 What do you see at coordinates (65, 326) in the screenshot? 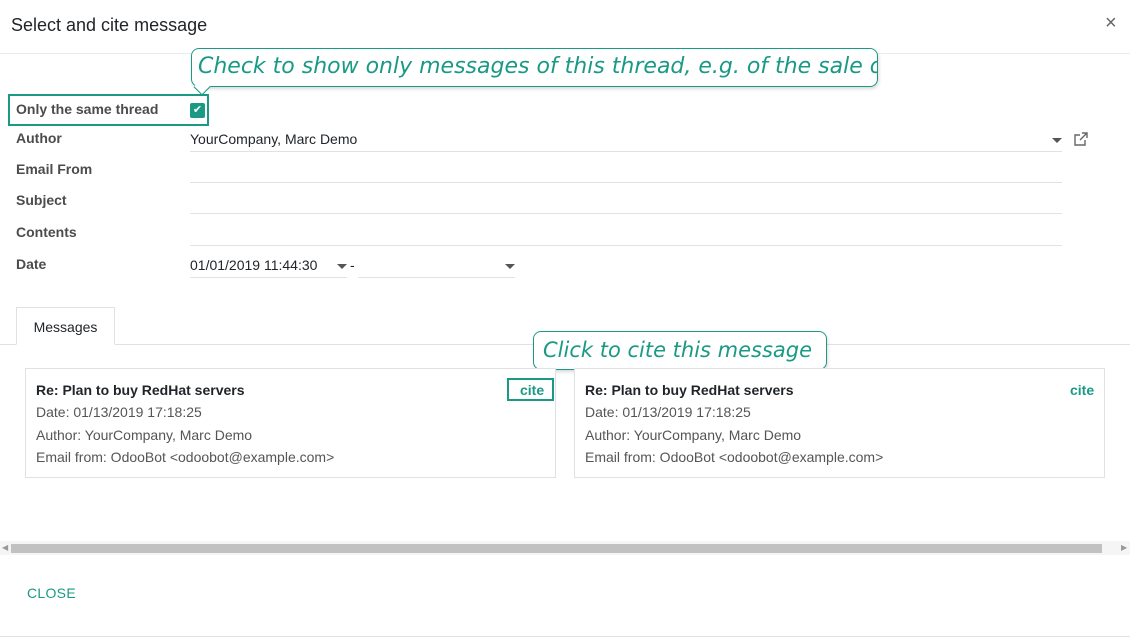
I see `tab-messages: Messages` at bounding box center [65, 326].